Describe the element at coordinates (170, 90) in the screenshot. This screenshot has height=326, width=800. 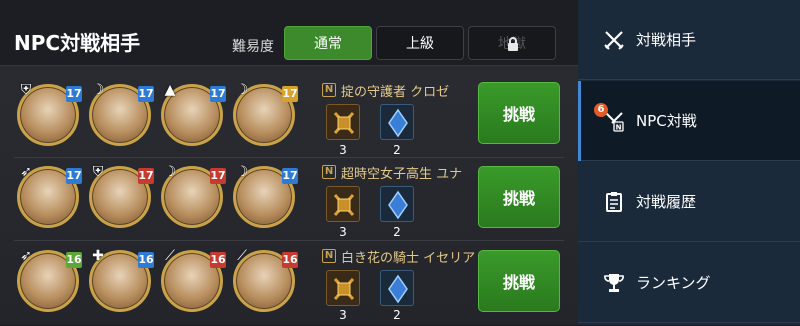
I see `witch-hat-icon: ▲` at that location.